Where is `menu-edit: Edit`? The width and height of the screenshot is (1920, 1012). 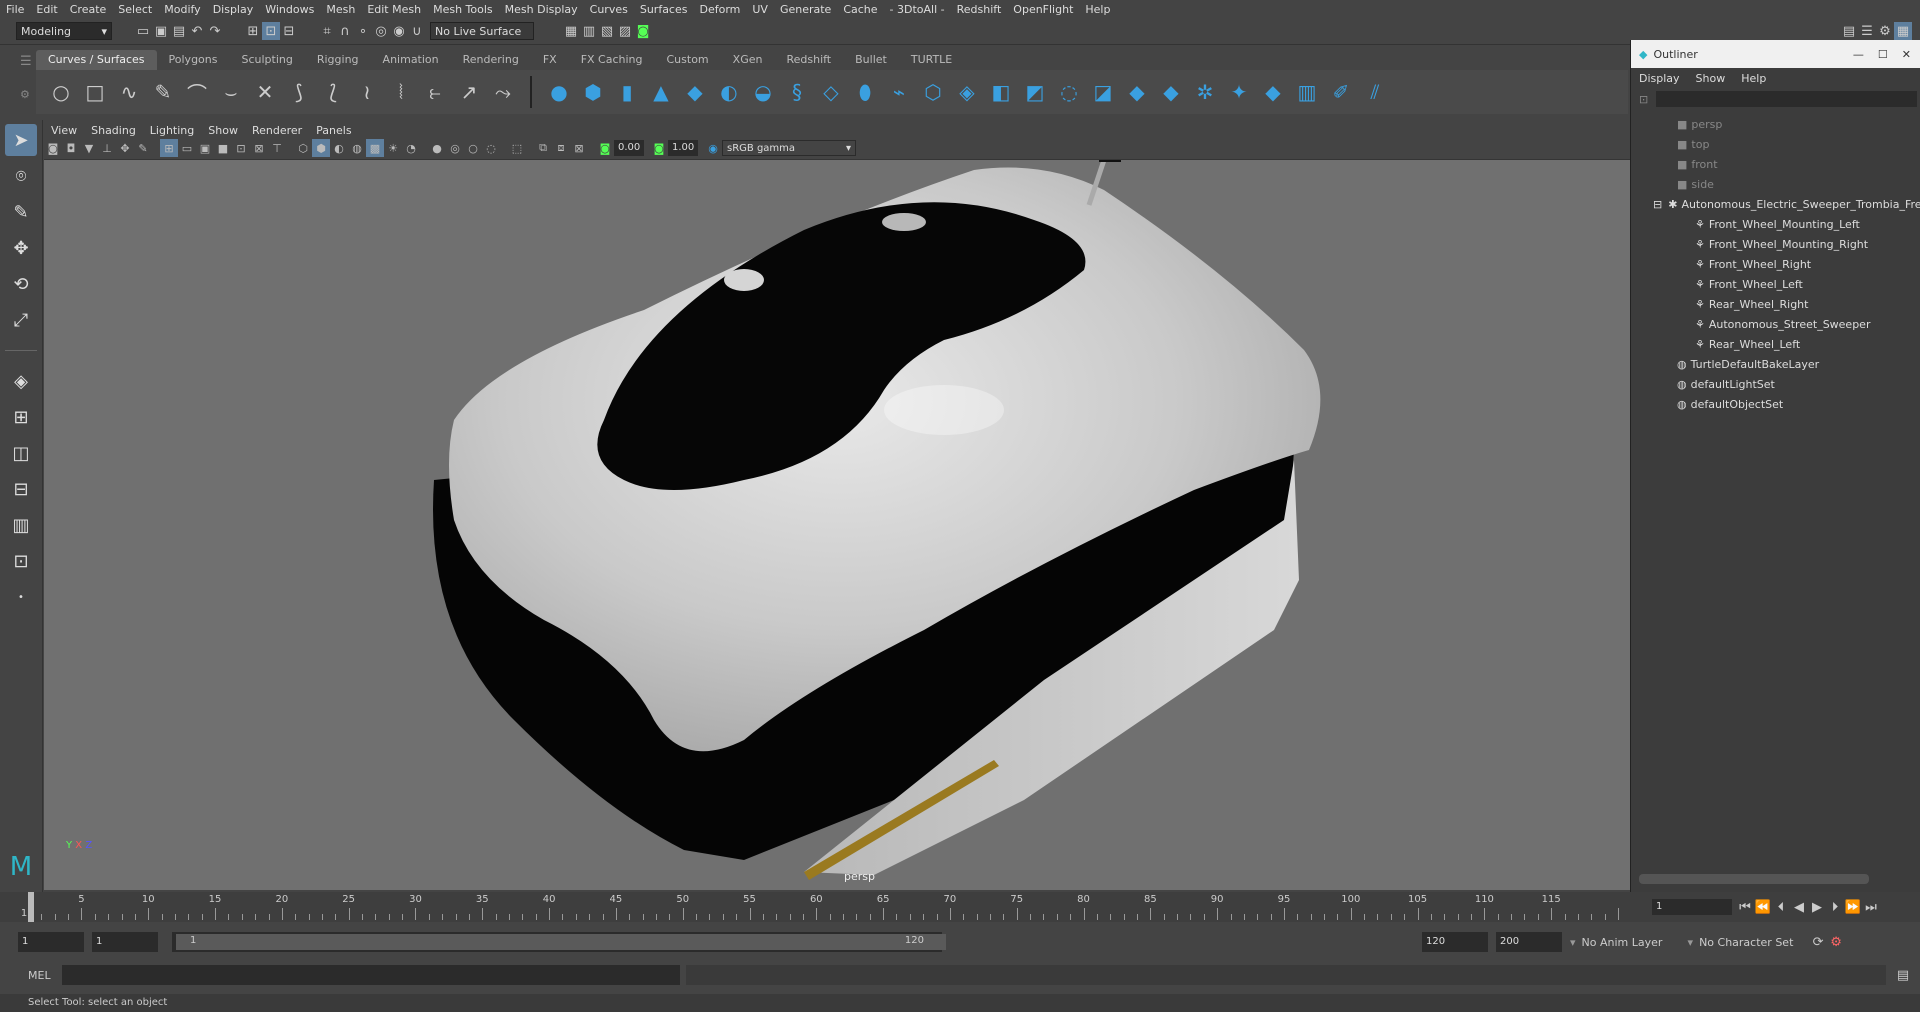
menu-edit: Edit is located at coordinates (46, 9).